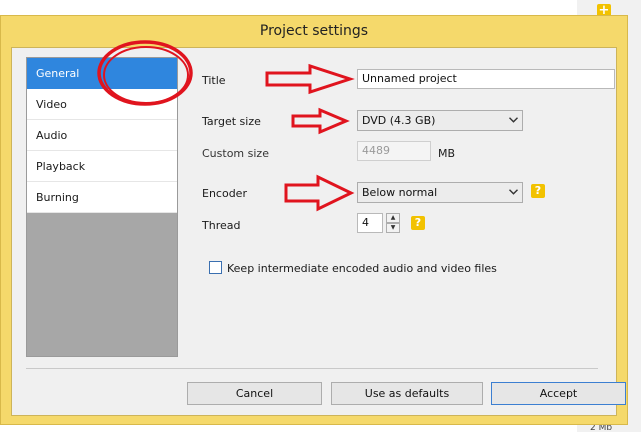 Image resolution: width=641 pixels, height=433 pixels. What do you see at coordinates (370, 223) in the screenshot?
I see `thread-input: 4` at bounding box center [370, 223].